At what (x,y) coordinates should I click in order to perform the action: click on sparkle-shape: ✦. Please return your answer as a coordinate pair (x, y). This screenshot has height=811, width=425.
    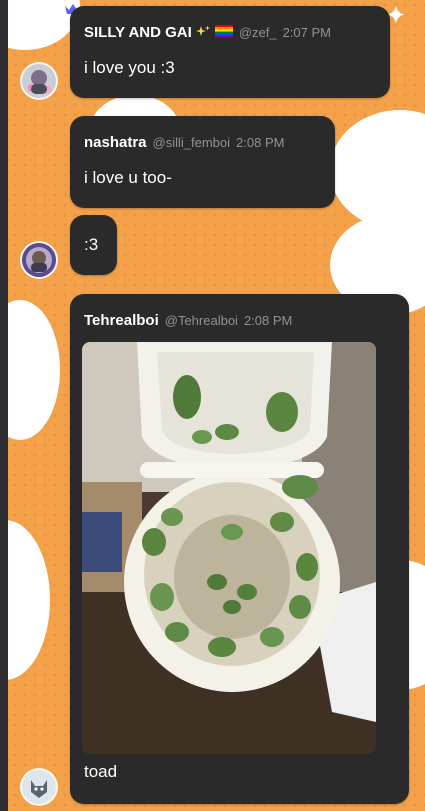
    Looking at the image, I should click on (382, 125).